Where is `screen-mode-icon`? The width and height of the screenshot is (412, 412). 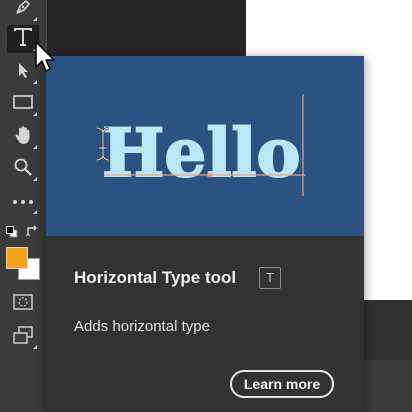 screen-mode-icon is located at coordinates (23, 337).